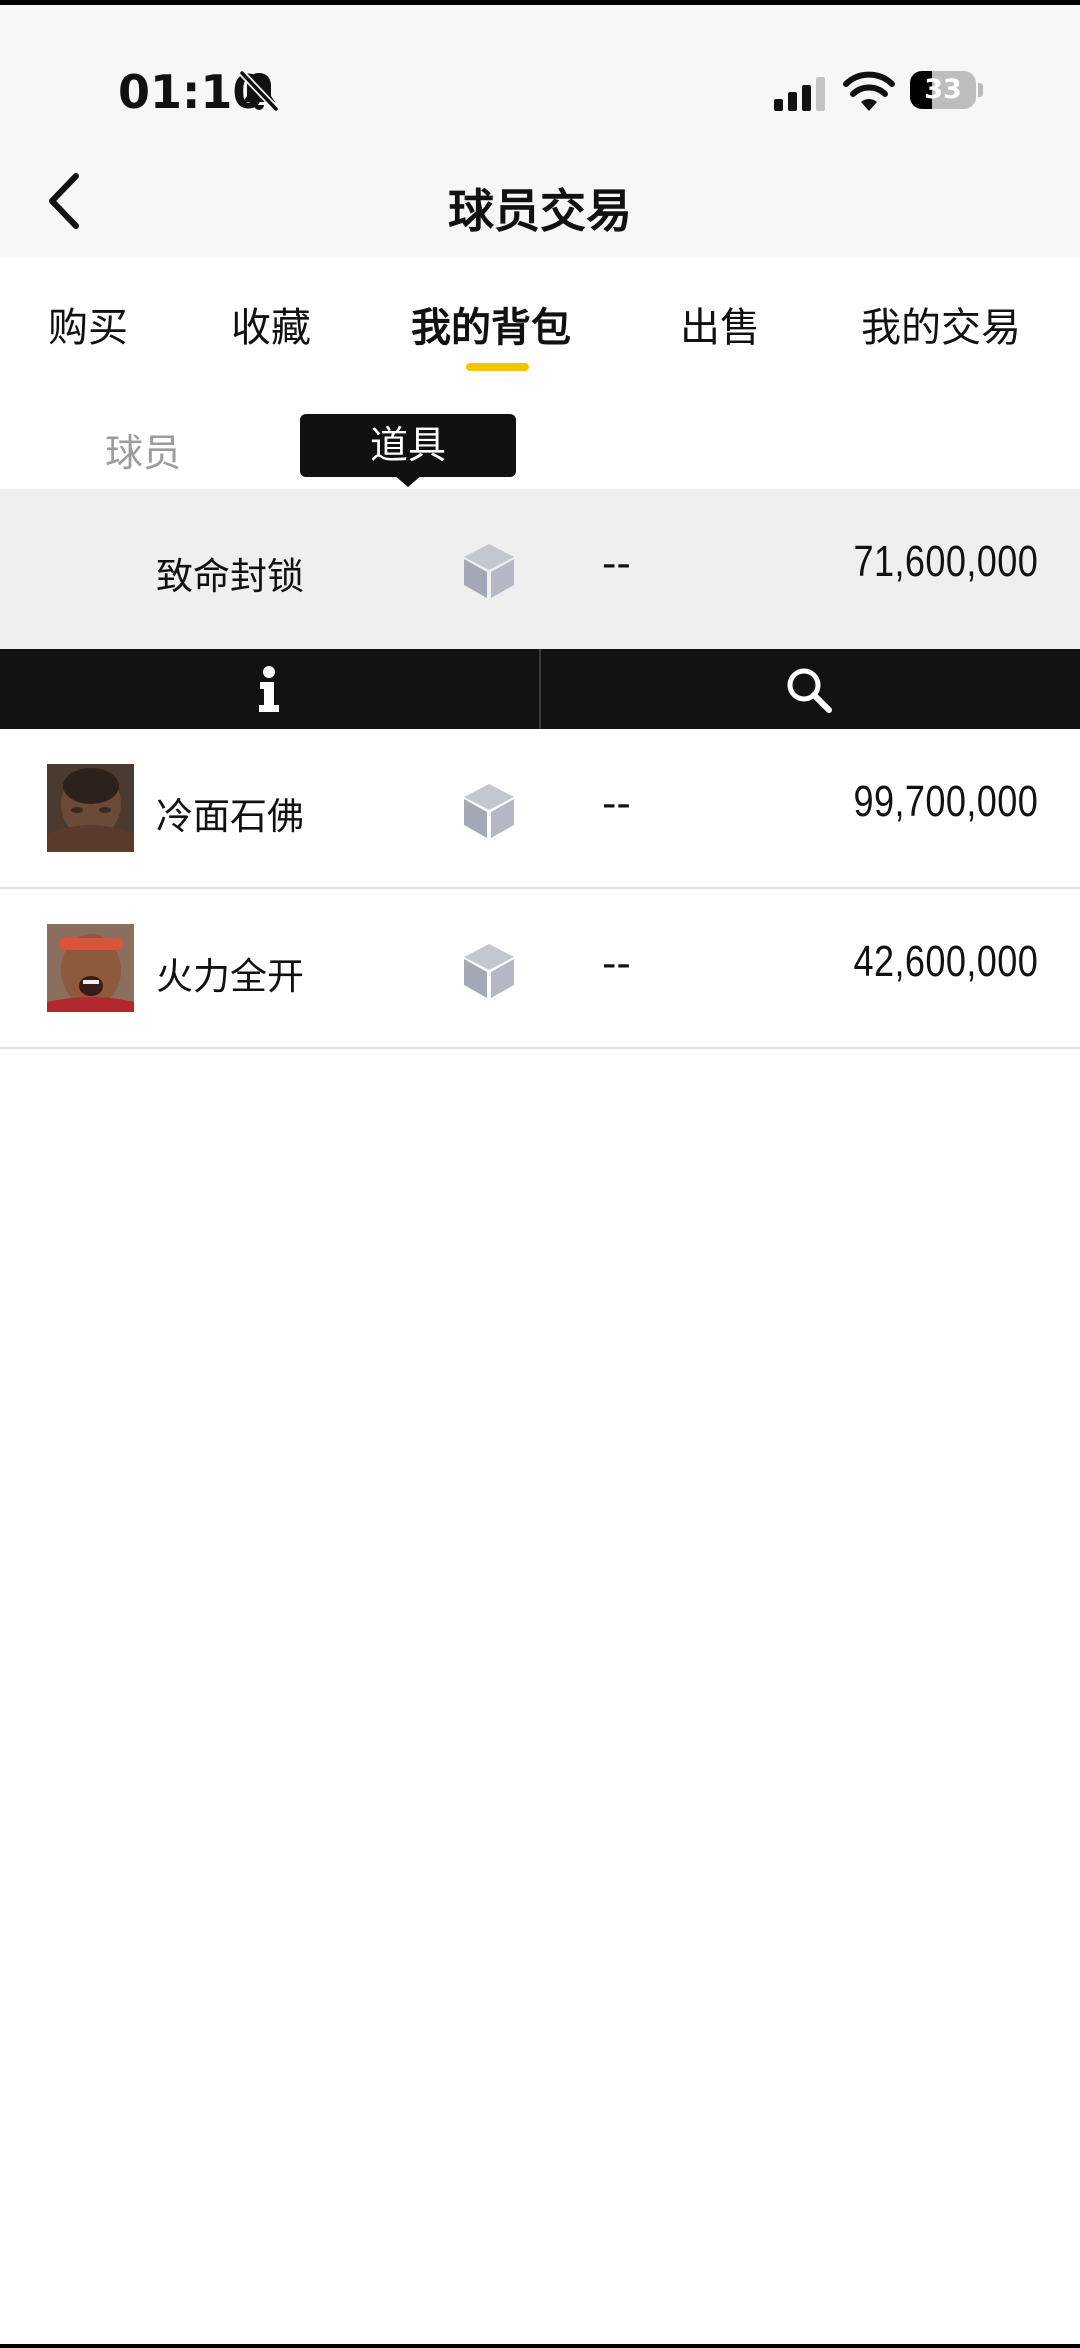 The image size is (1080, 2348). What do you see at coordinates (540, 211) in the screenshot?
I see `page-title: 球员交易` at bounding box center [540, 211].